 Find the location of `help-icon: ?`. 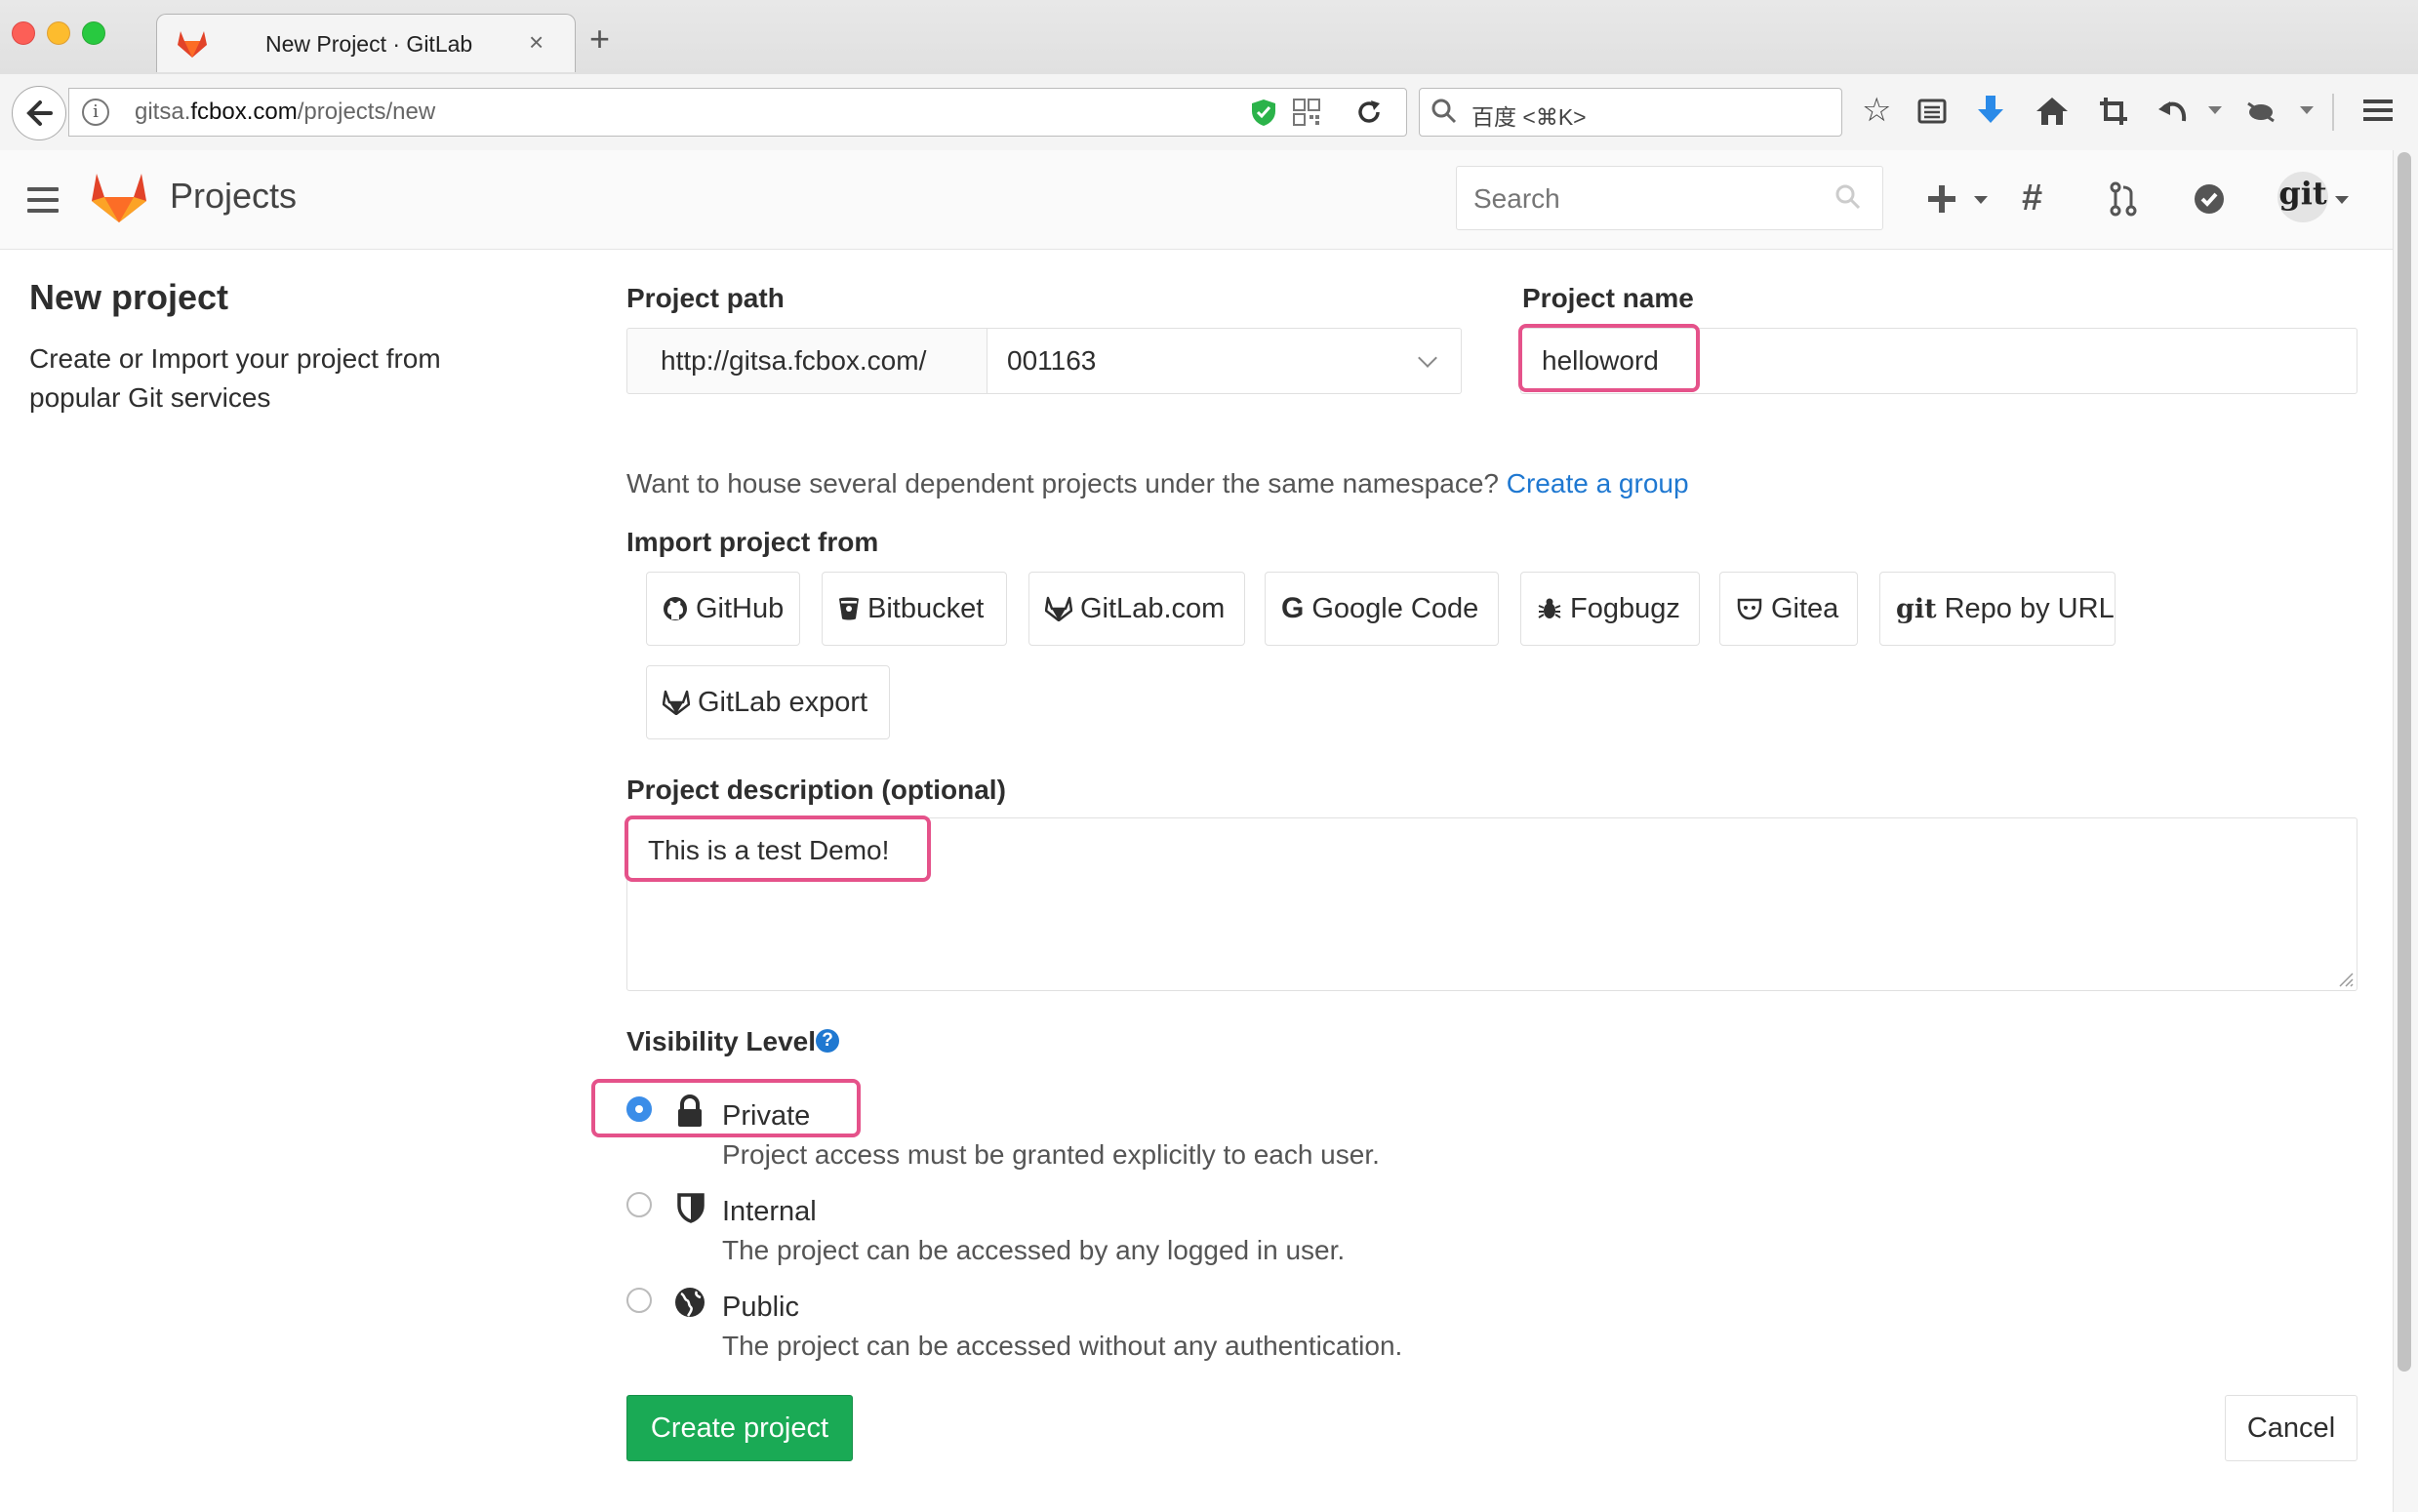

help-icon: ? is located at coordinates (827, 1041).